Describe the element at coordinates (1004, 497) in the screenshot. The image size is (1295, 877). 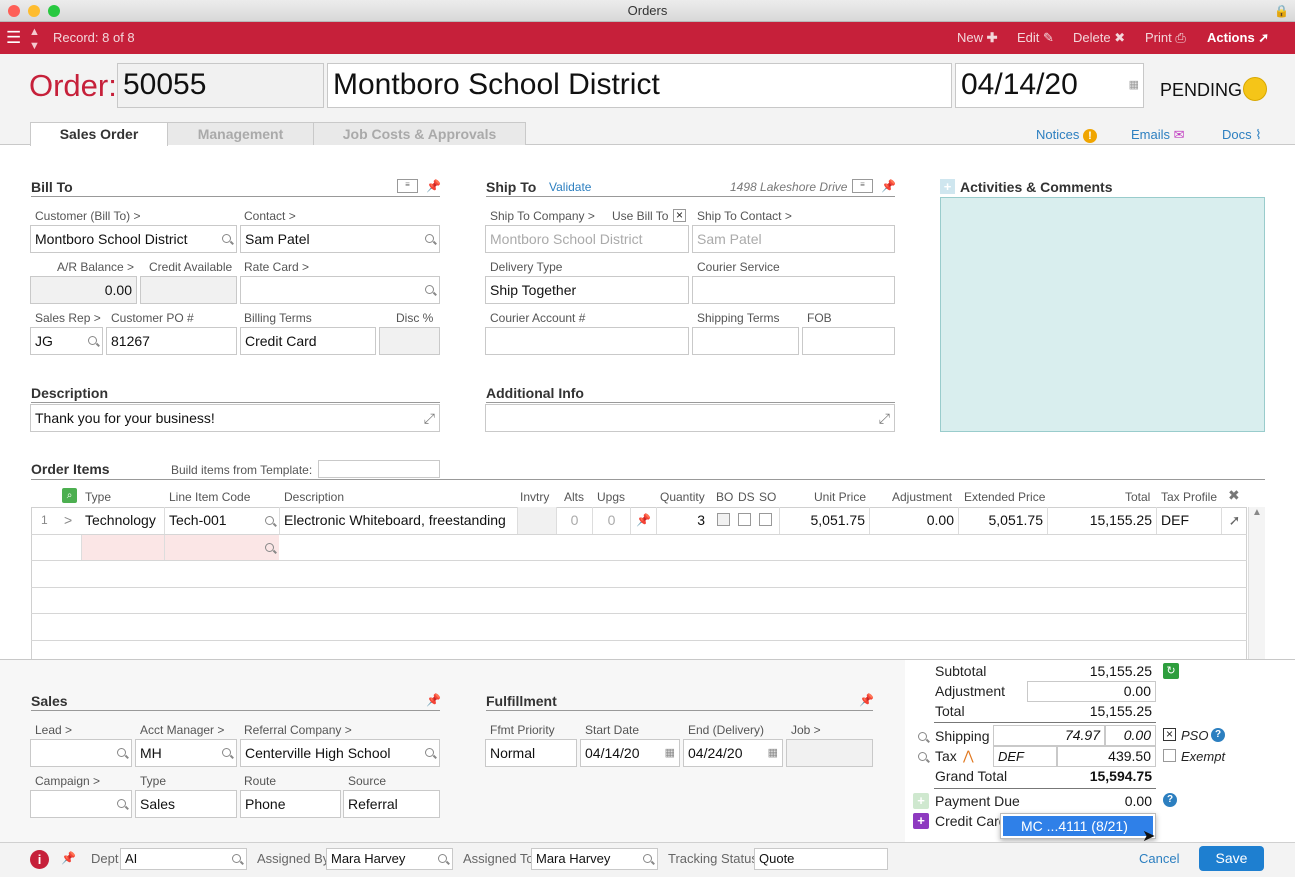
I see `col-extended-price: Extended Price` at that location.